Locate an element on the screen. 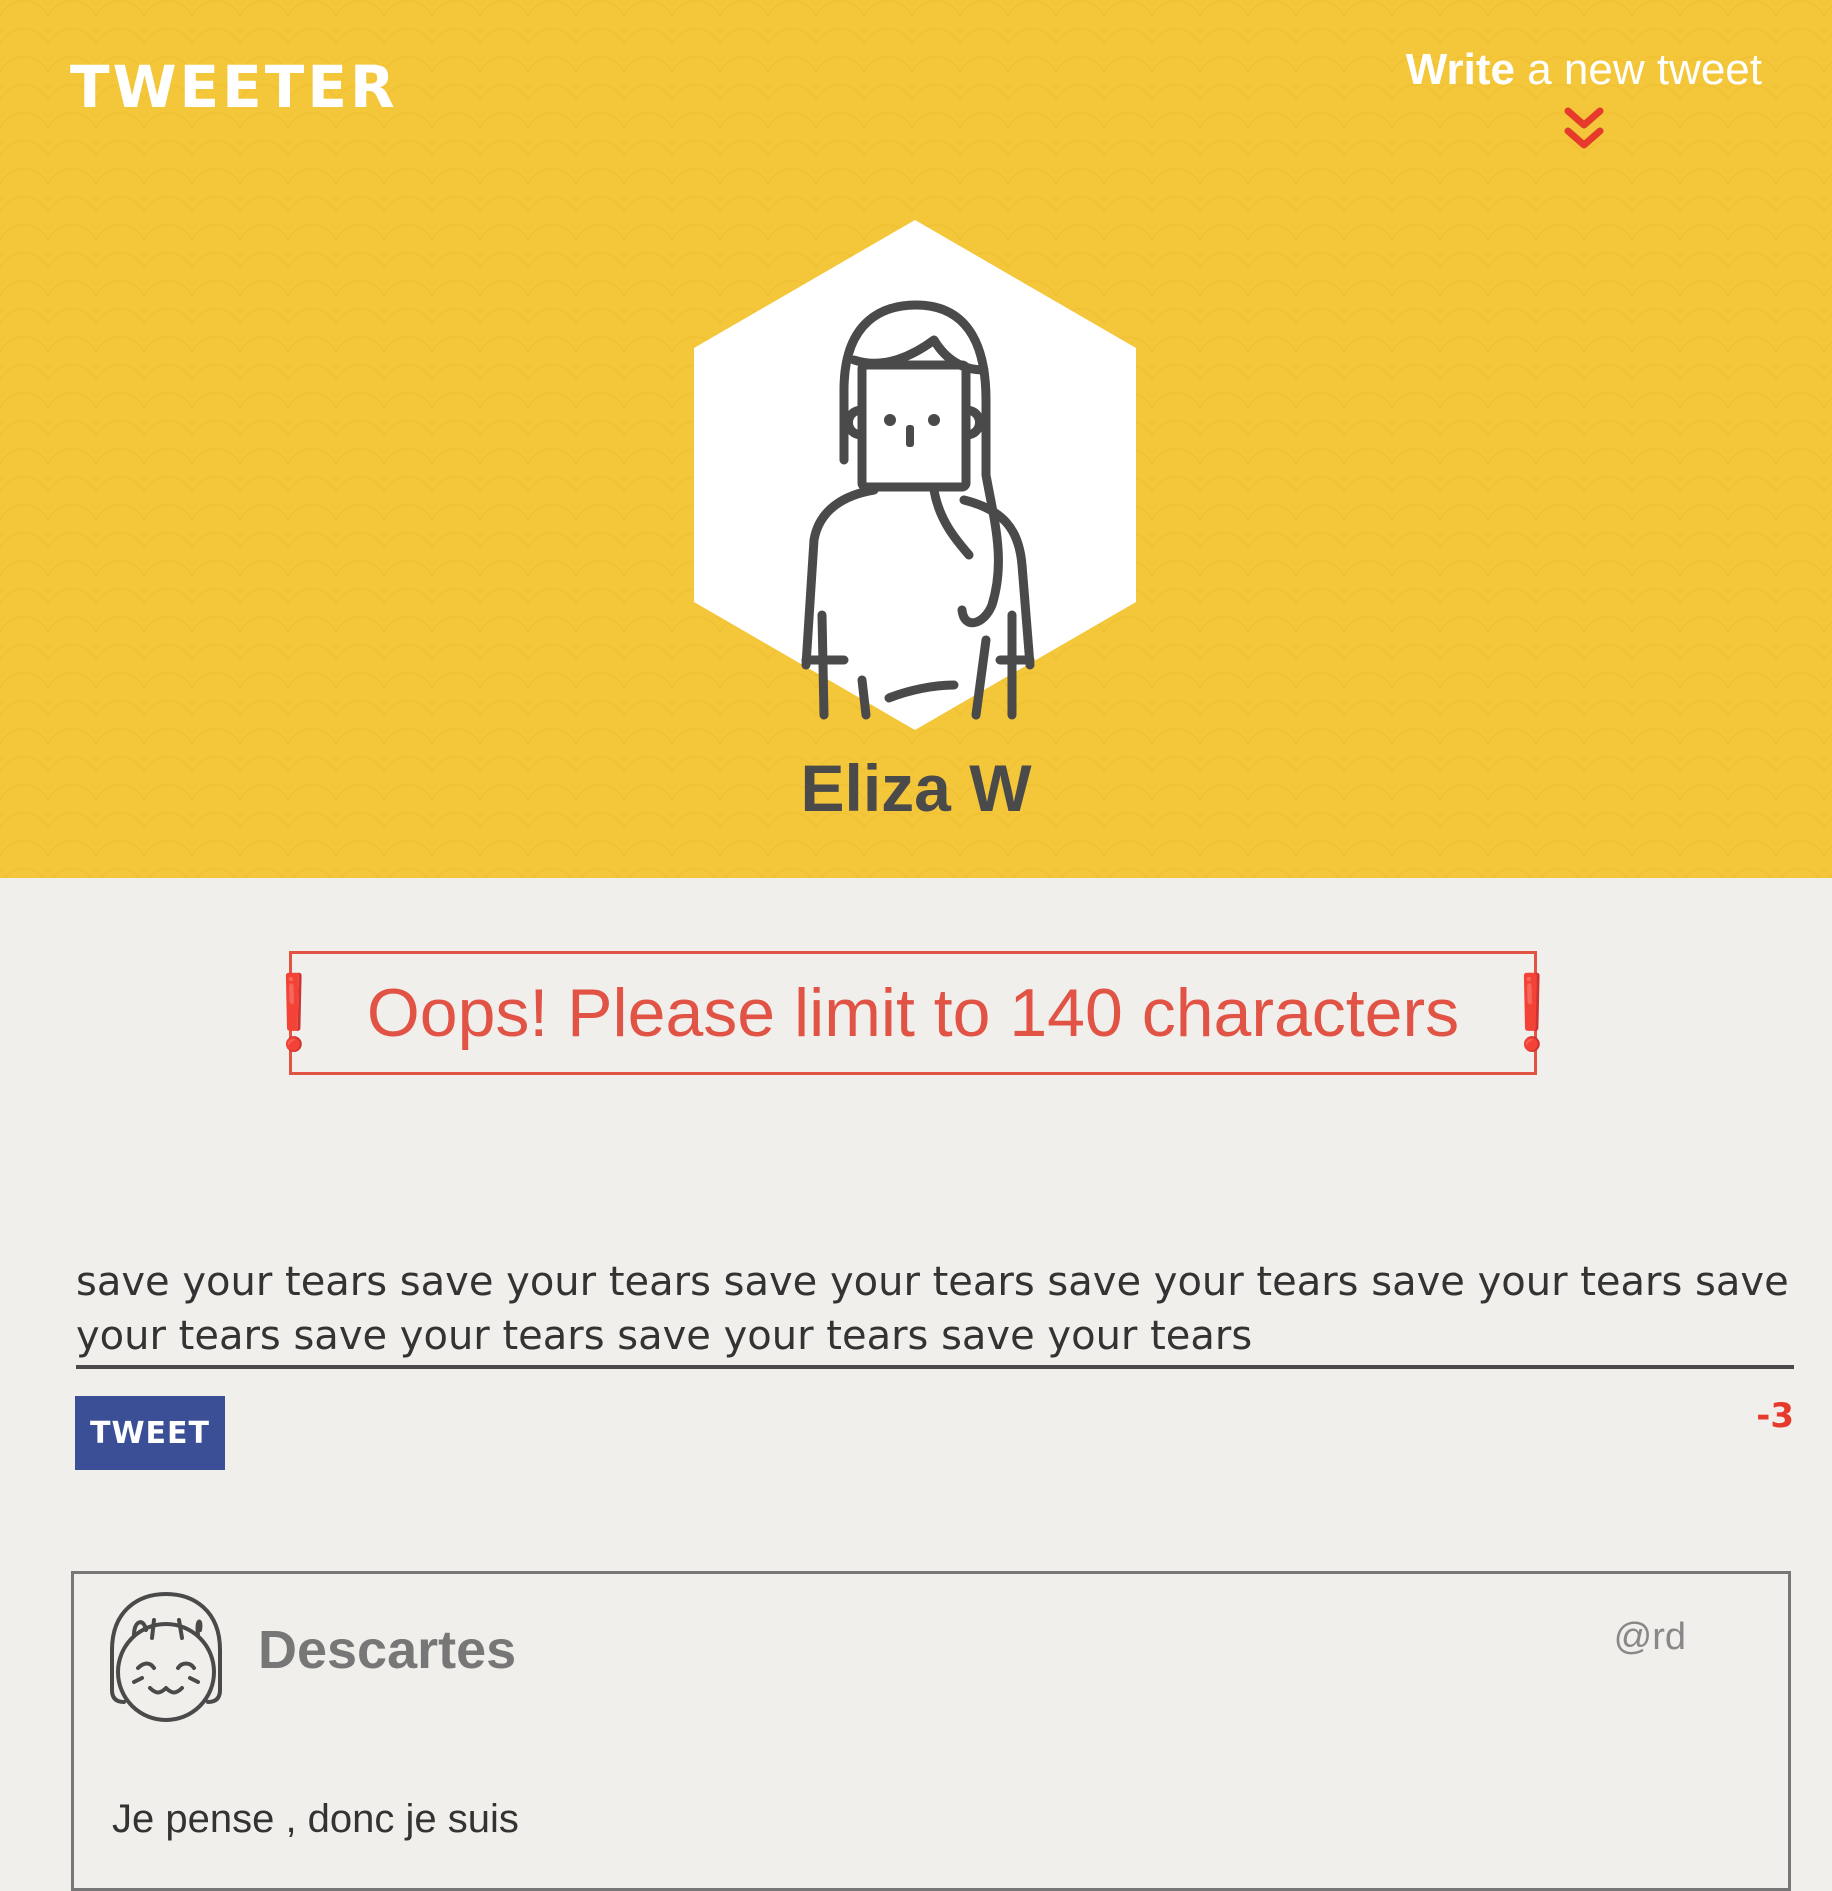 This screenshot has height=1891, width=1832. tweet-author-name: Descartes is located at coordinates (387, 1650).